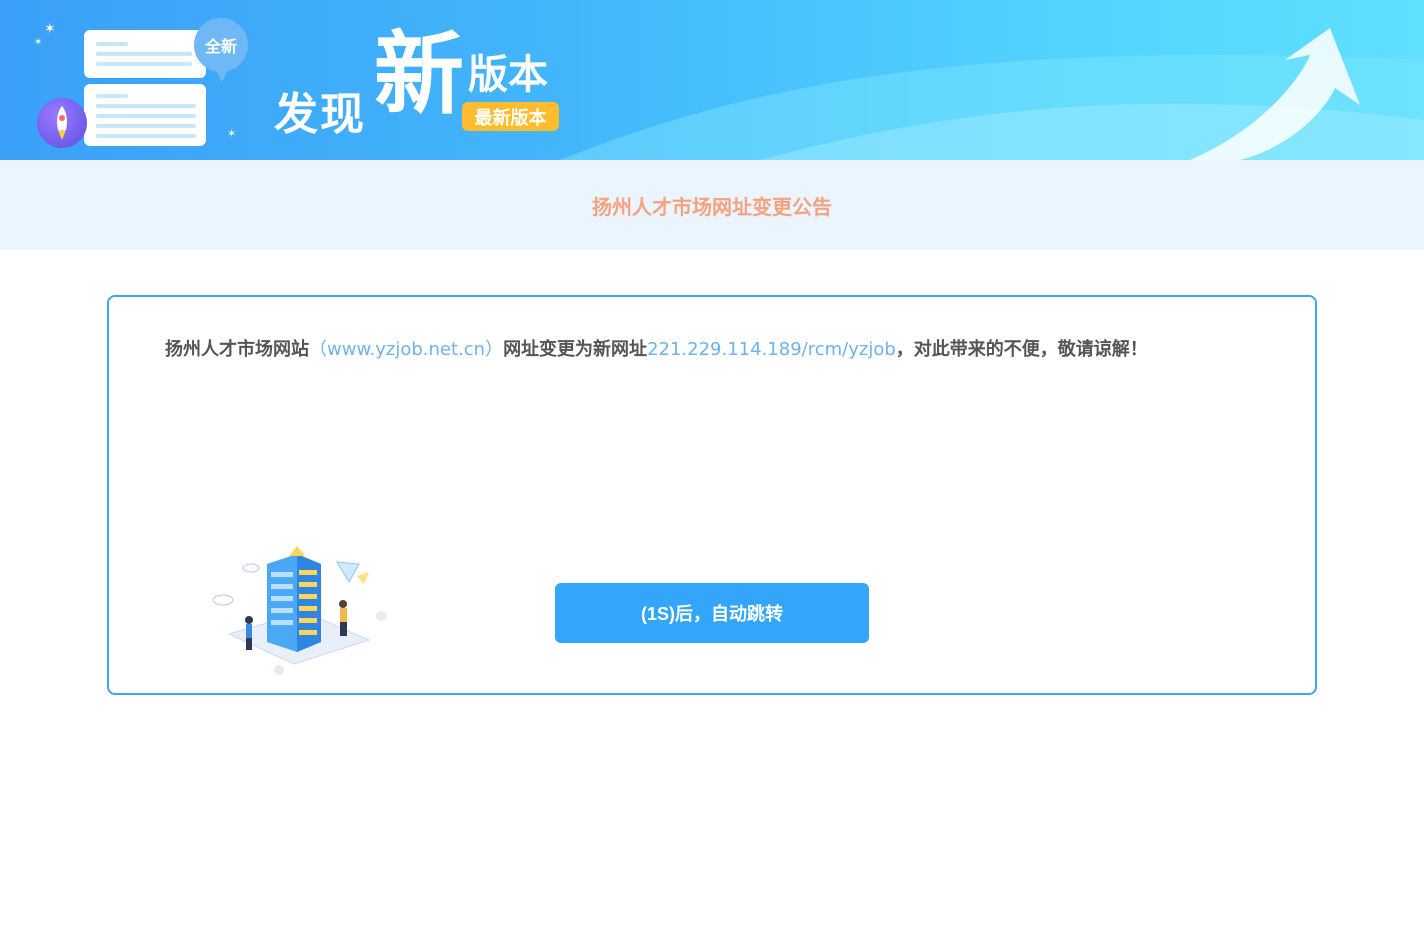  I want to click on notice-prefix: 扬州人才市场网站, so click(237, 349).